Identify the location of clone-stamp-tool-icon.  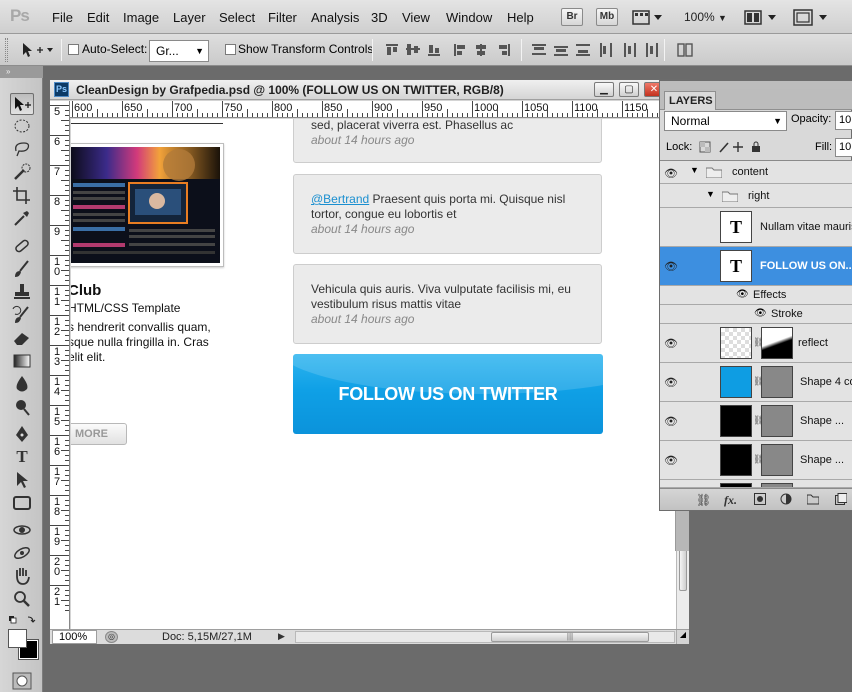
(22, 293).